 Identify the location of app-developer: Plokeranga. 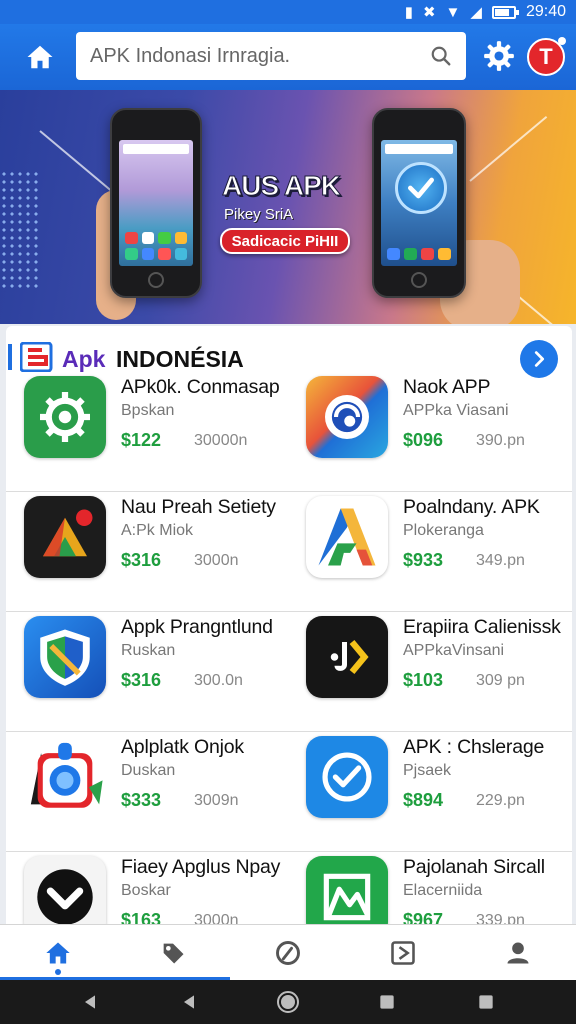
(443, 530).